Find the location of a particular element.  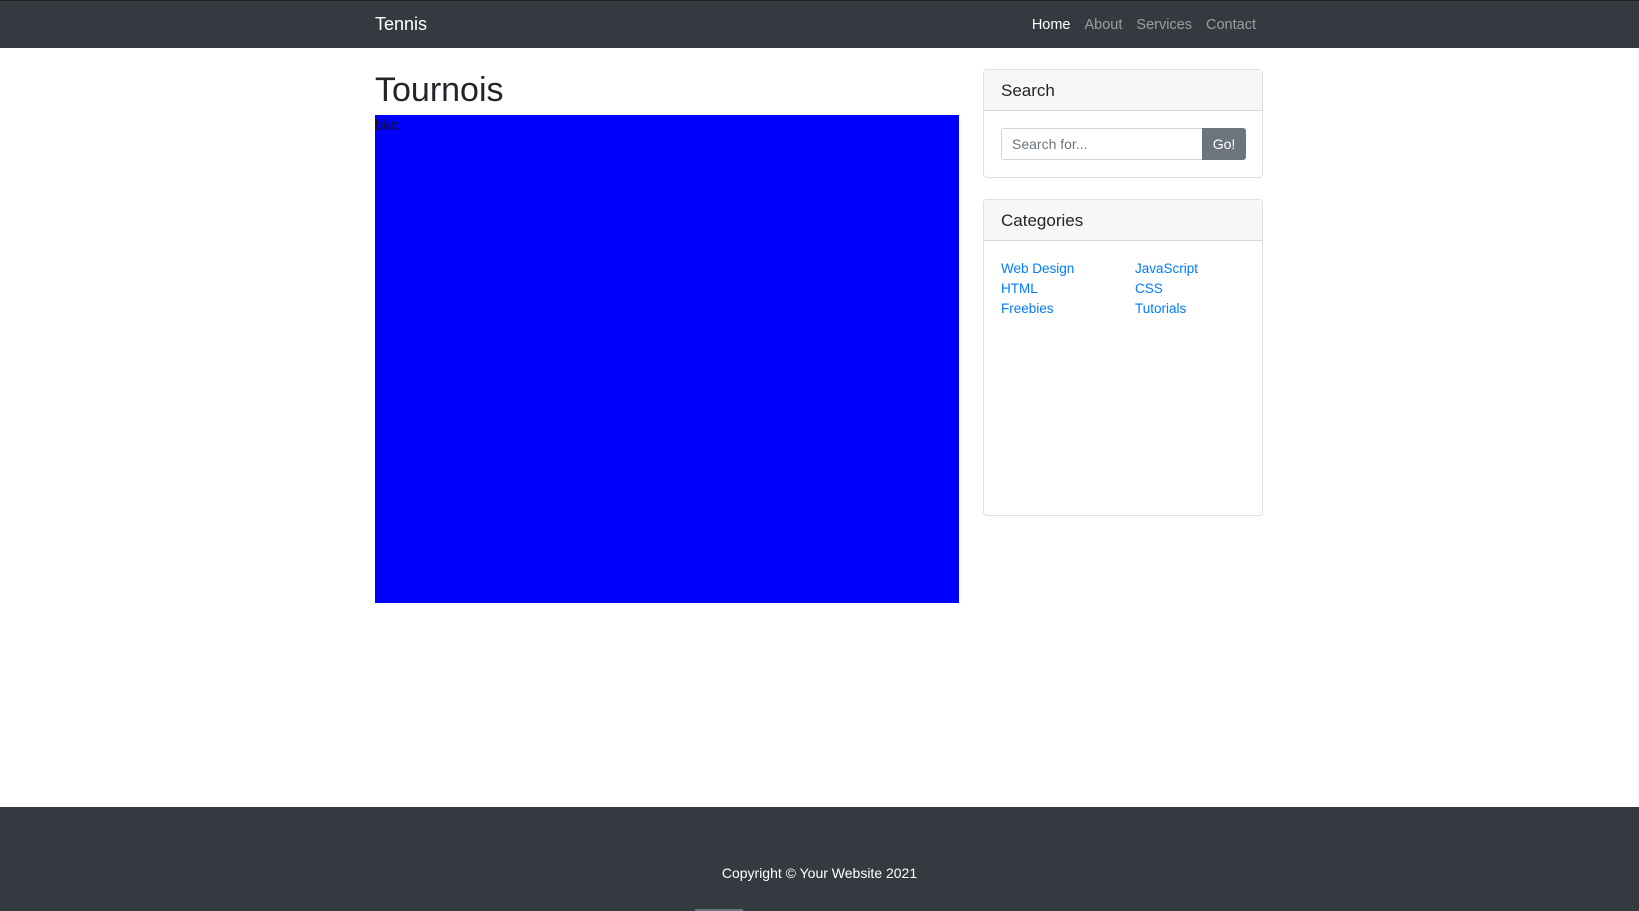

nav-link-services: Services is located at coordinates (1164, 25).